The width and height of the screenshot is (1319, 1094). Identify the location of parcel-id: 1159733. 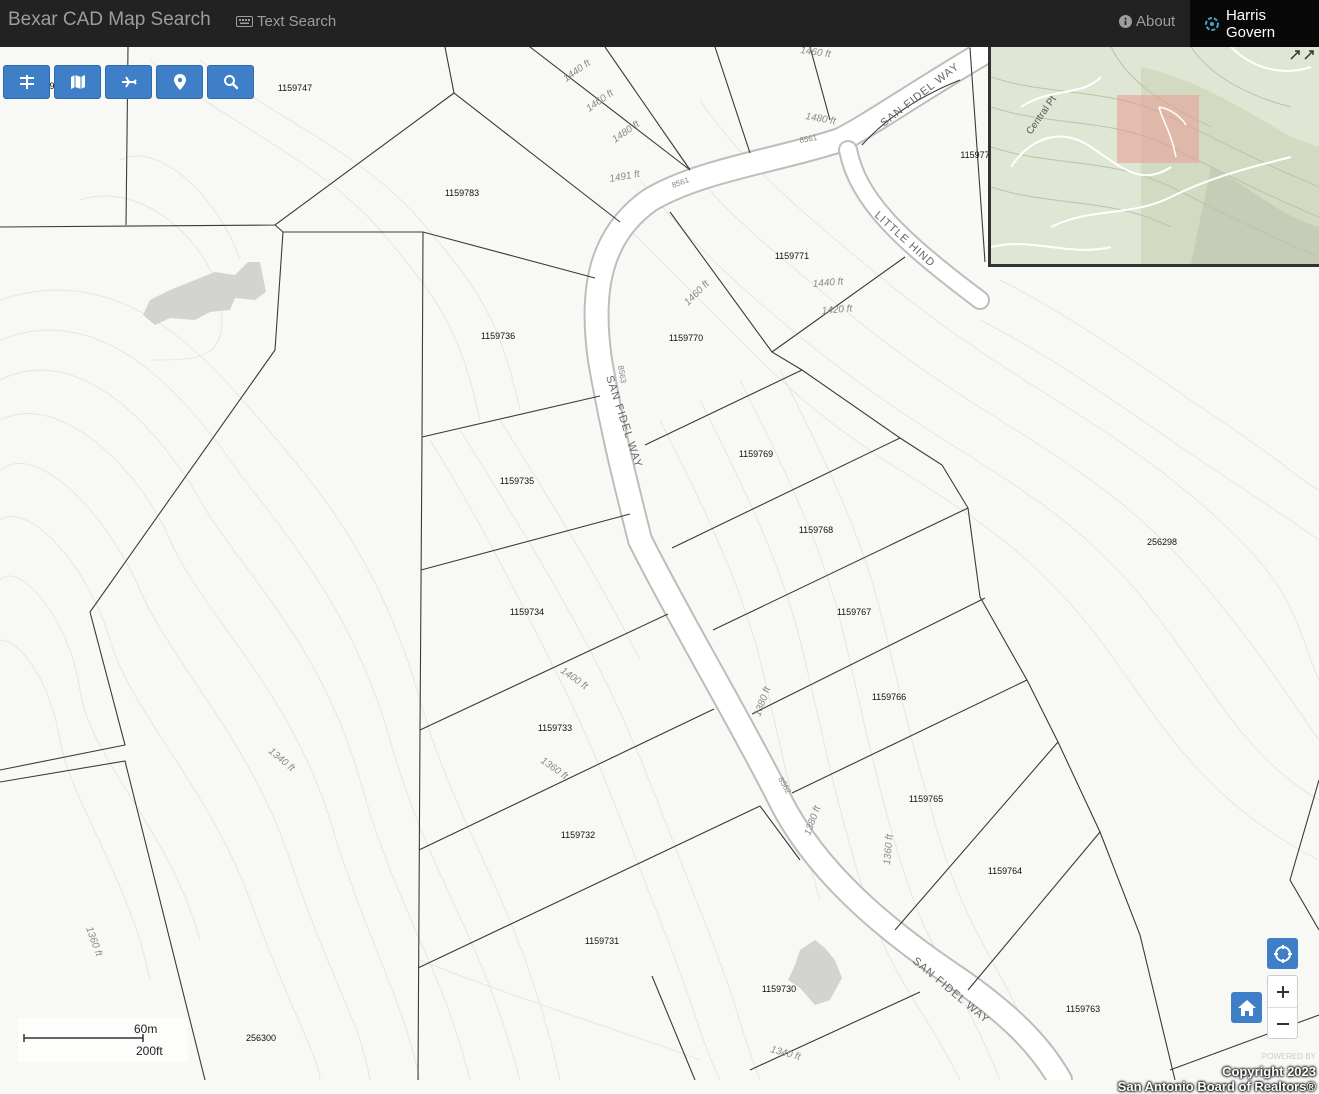
(555, 728).